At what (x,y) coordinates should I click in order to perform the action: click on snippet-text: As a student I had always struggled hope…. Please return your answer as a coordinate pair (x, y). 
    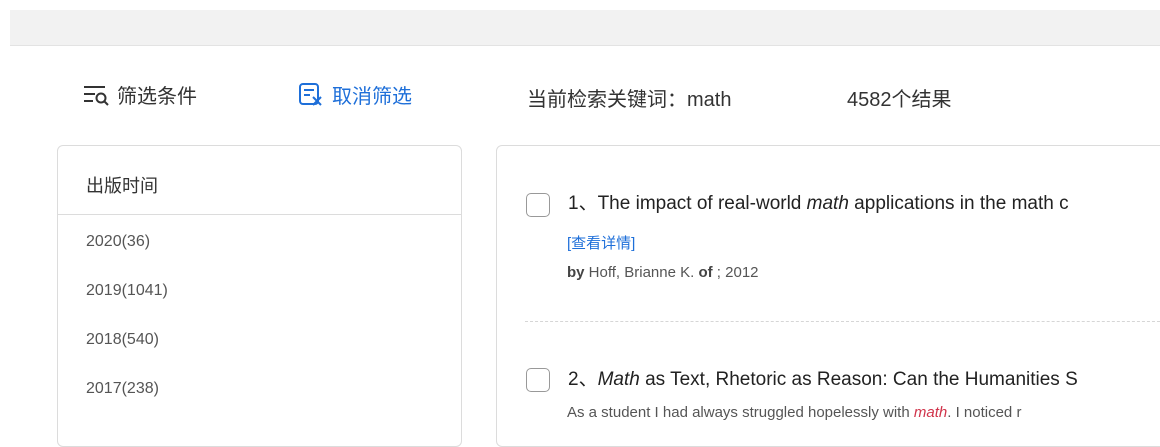
    Looking at the image, I should click on (740, 412).